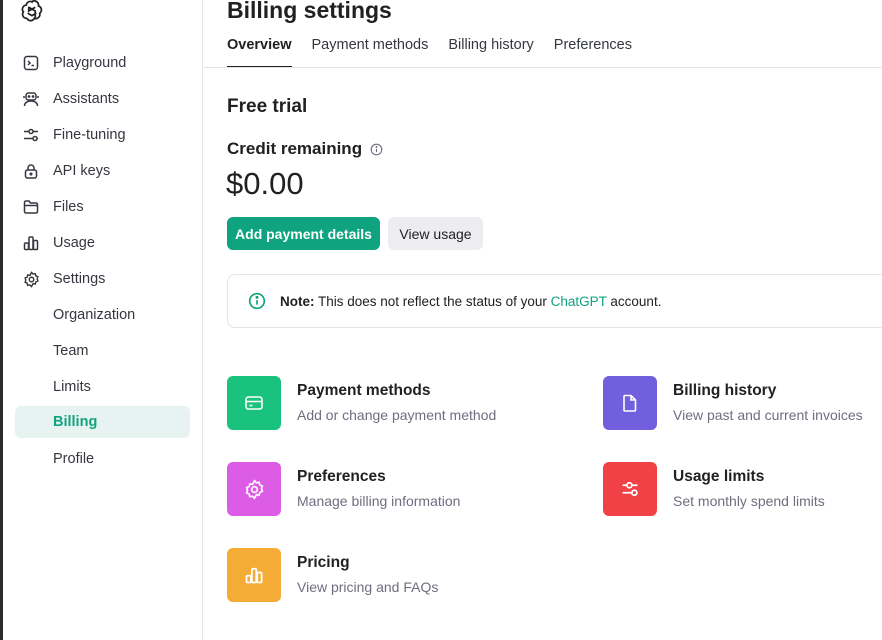 The image size is (882, 640). What do you see at coordinates (341, 476) in the screenshot?
I see `card-title: Preferences` at bounding box center [341, 476].